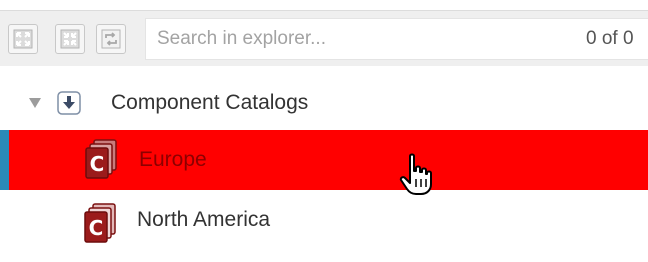 This screenshot has width=648, height=262. I want to click on collapse-all-button, so click(70, 39).